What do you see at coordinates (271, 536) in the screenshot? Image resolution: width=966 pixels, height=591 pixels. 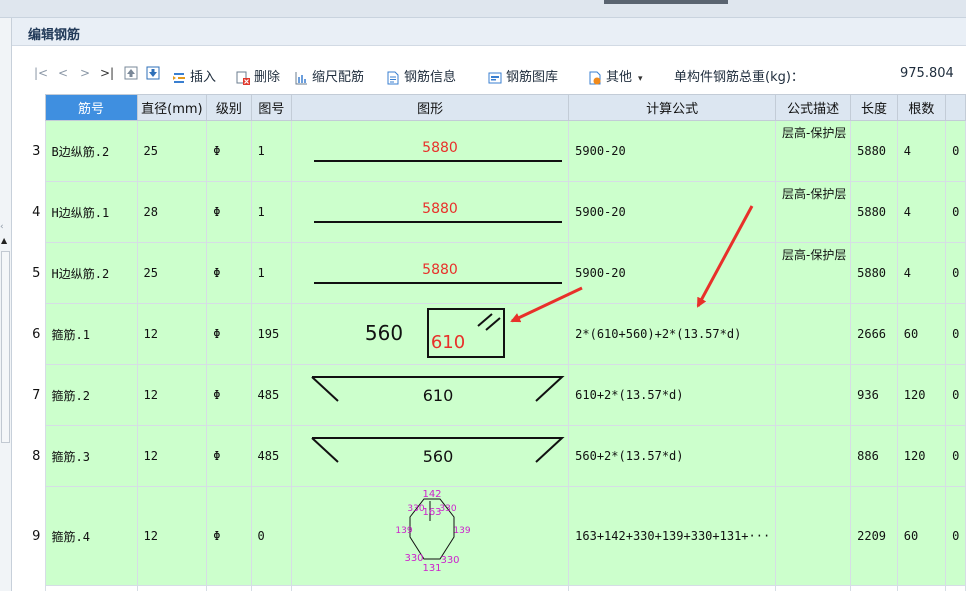 I see `cell-figure-no: 0` at bounding box center [271, 536].